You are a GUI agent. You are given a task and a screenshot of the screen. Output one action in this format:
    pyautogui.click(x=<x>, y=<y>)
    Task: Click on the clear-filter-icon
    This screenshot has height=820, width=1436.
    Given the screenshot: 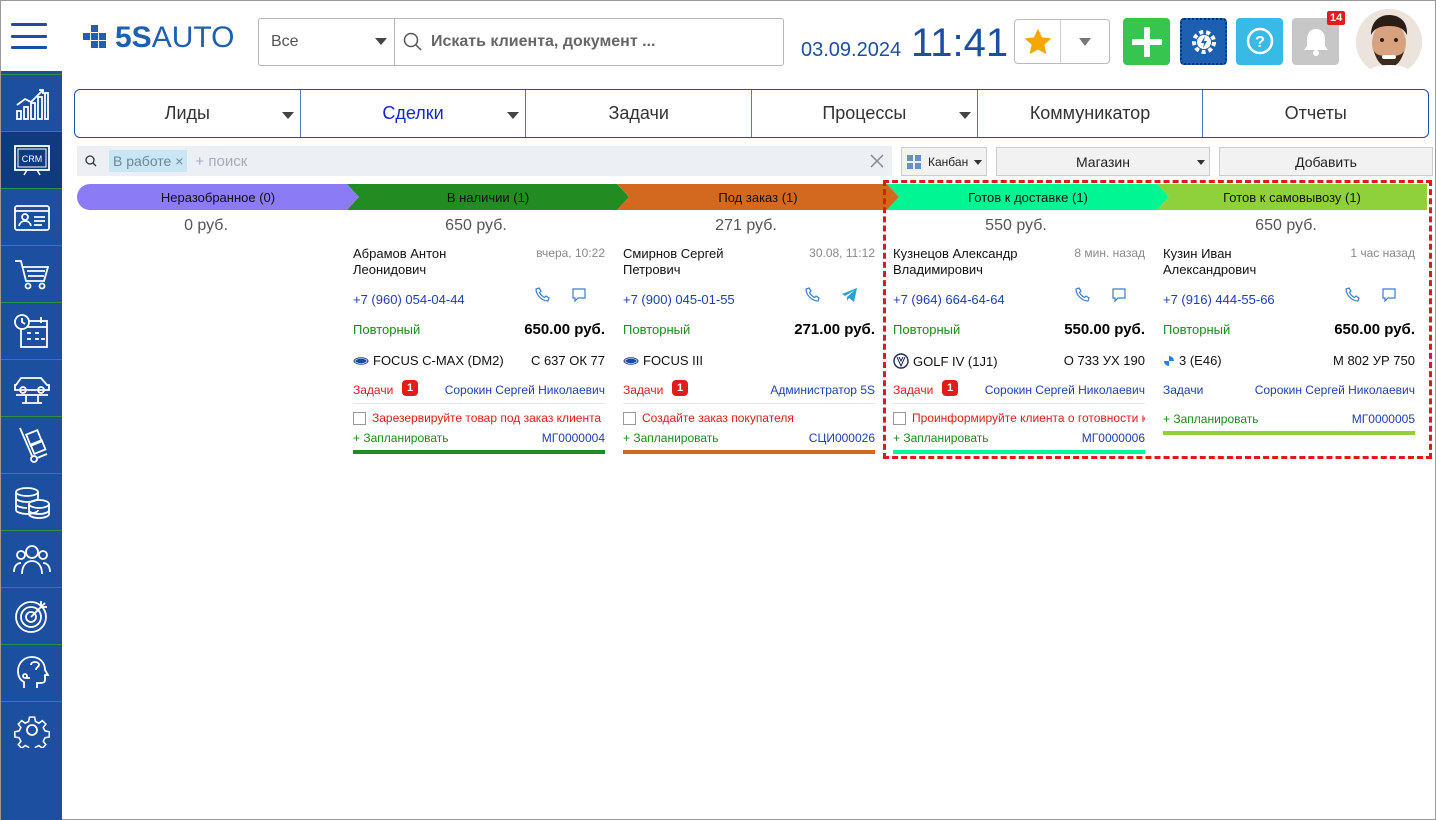 What is the action you would take?
    pyautogui.click(x=877, y=161)
    